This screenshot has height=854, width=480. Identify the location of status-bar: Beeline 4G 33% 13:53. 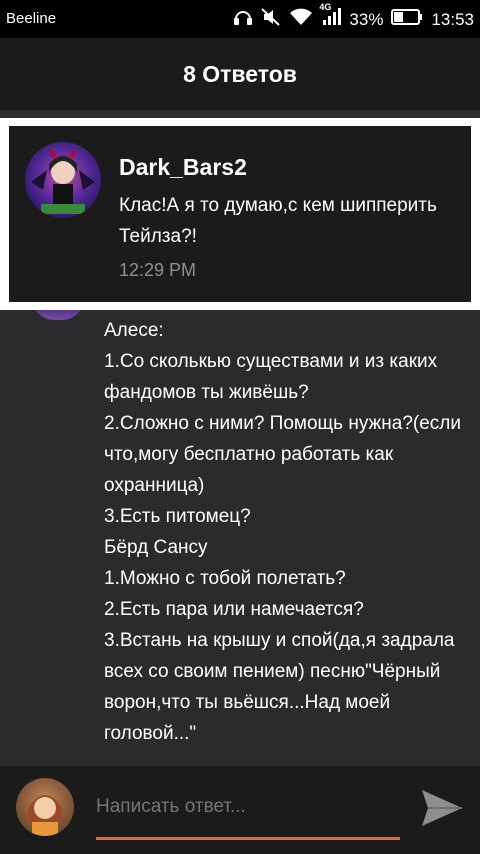
(240, 19).